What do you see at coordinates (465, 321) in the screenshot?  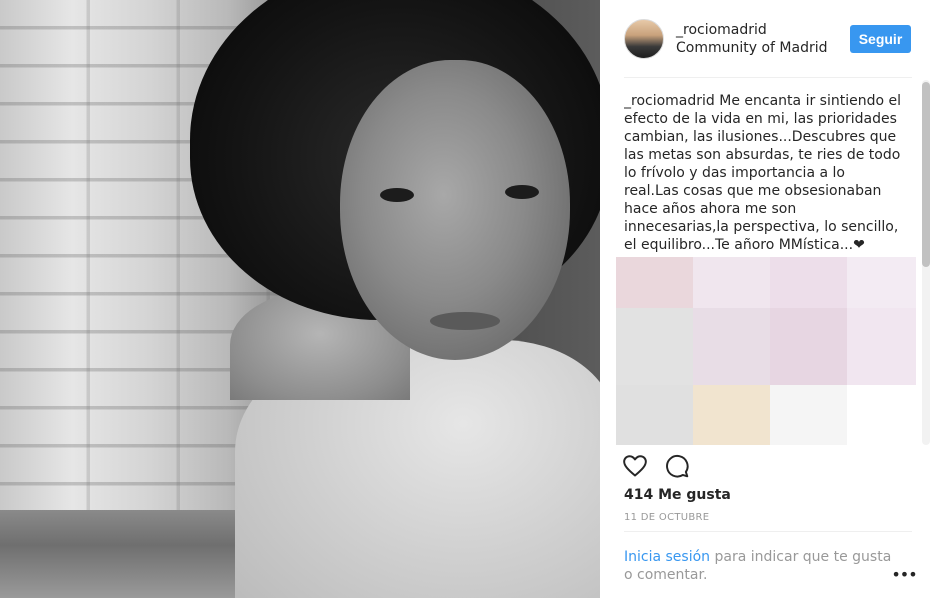 I see `mouth-shape` at bounding box center [465, 321].